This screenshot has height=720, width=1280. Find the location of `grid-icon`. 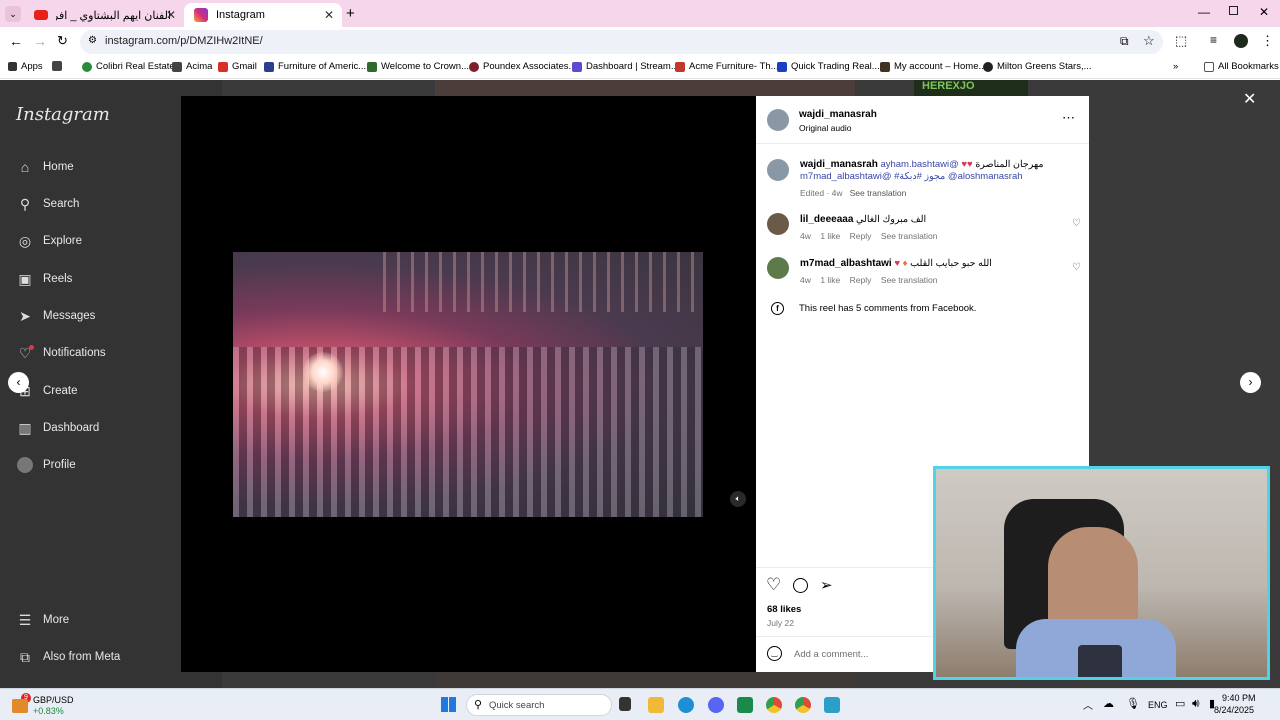

grid-icon is located at coordinates (59, 66).